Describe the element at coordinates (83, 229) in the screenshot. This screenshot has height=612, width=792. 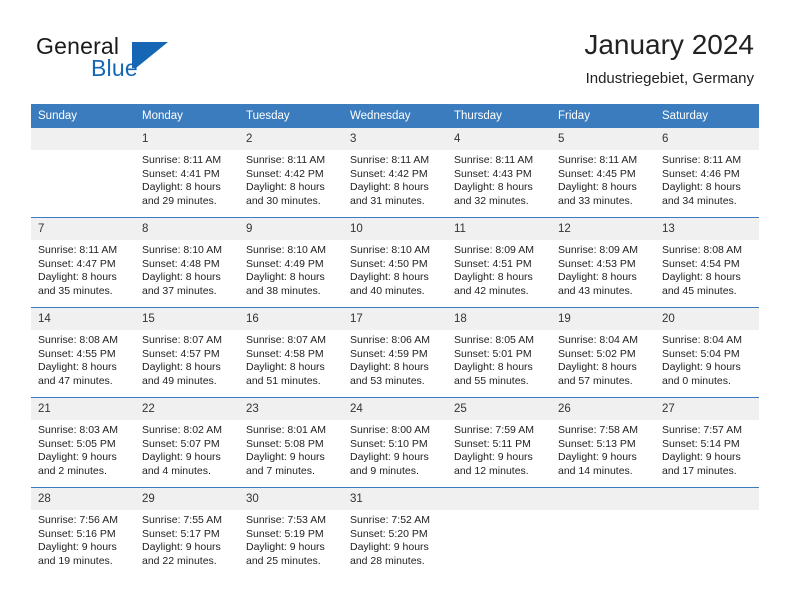
I see `day-number: 7` at that location.